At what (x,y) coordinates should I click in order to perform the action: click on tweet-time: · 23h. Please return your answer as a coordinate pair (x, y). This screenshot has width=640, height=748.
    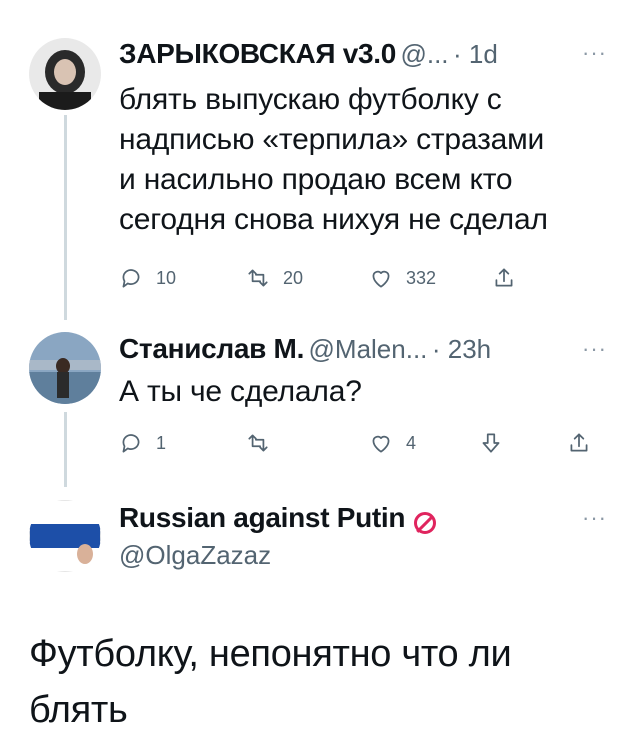
    Looking at the image, I should click on (461, 349).